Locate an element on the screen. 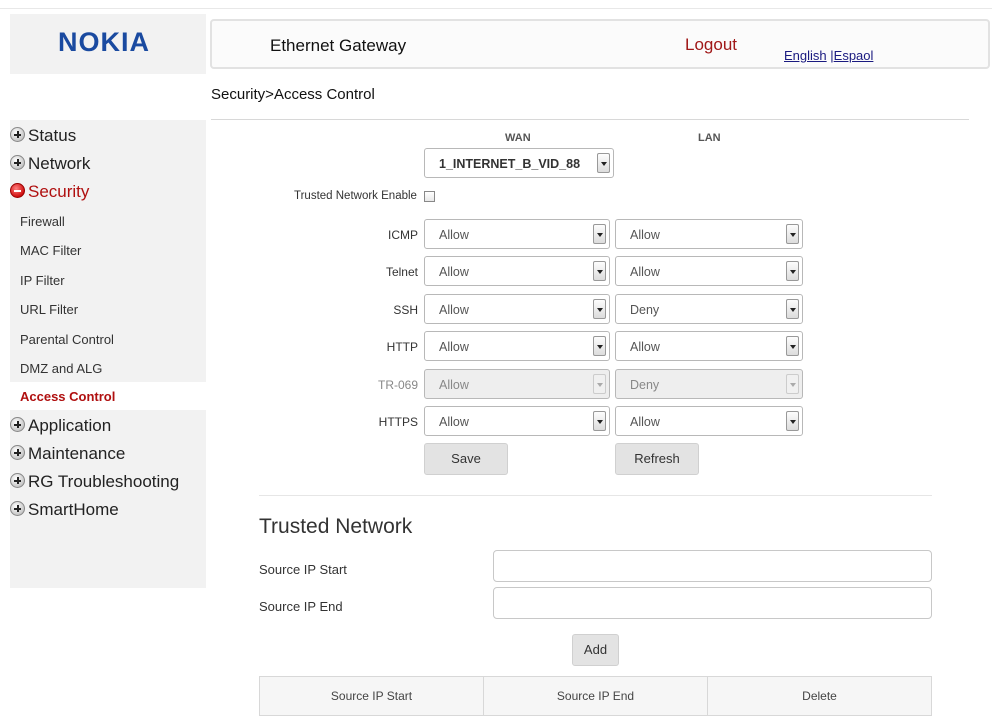  row-label-ssh: SSH is located at coordinates (405, 310).